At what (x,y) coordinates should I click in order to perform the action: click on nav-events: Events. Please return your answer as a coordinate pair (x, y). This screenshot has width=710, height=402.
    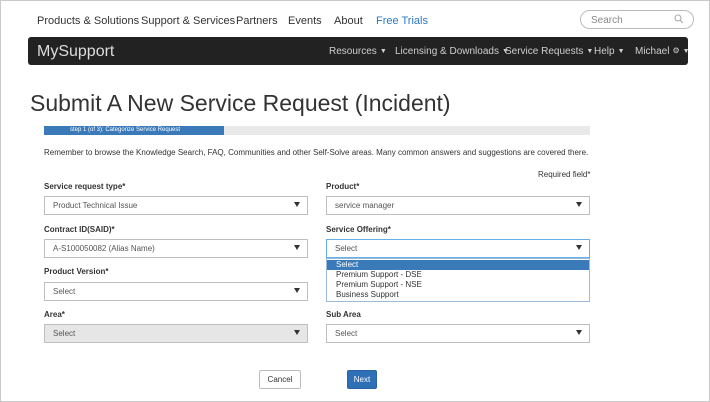
    Looking at the image, I should click on (305, 21).